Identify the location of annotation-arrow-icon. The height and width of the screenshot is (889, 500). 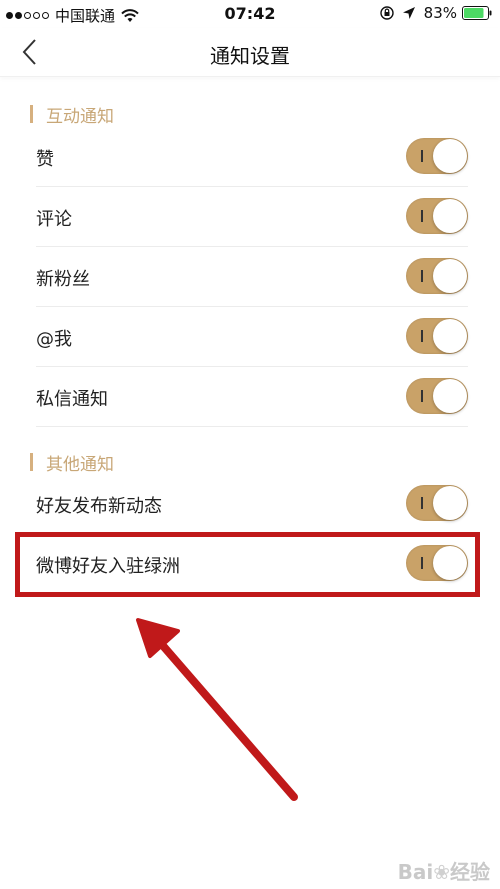
(217, 709).